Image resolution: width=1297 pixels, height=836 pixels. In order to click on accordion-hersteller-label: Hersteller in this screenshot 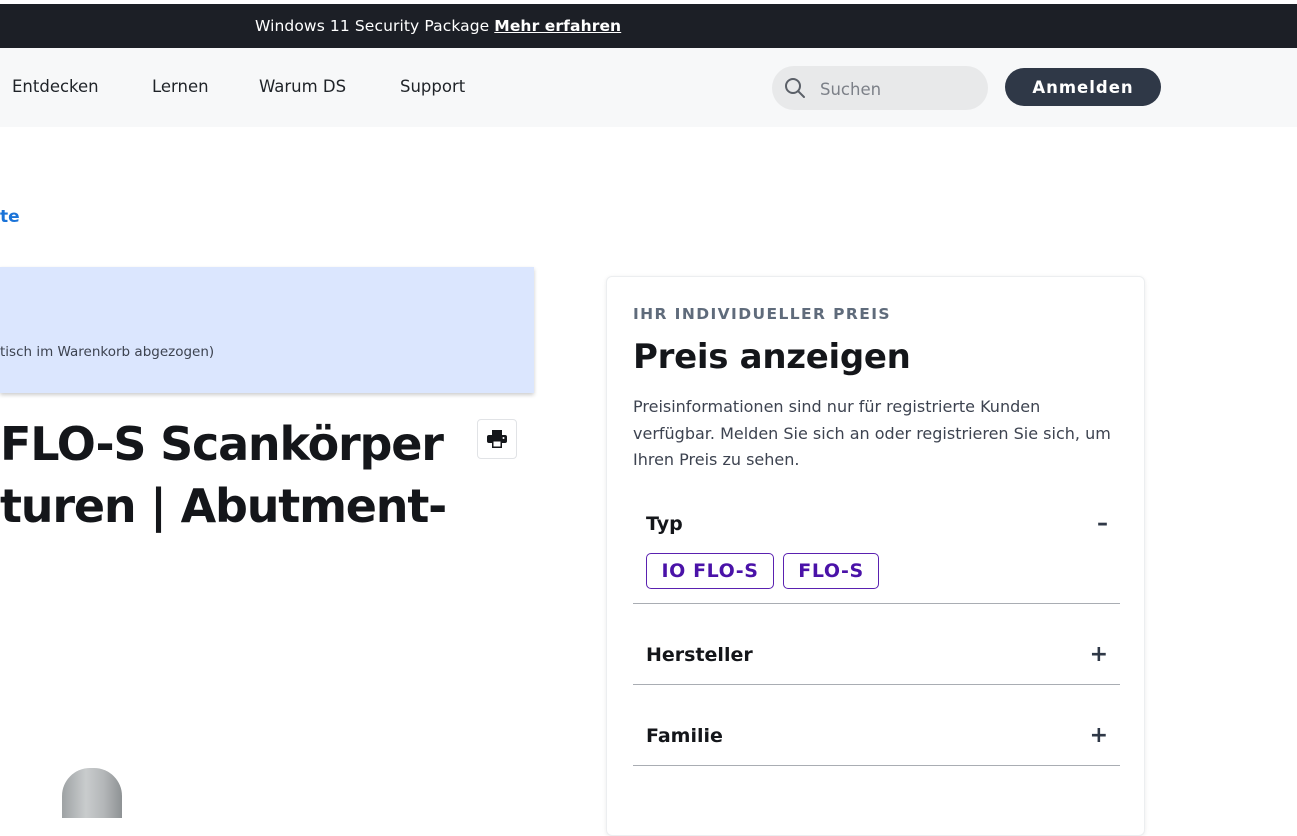, I will do `click(699, 655)`.